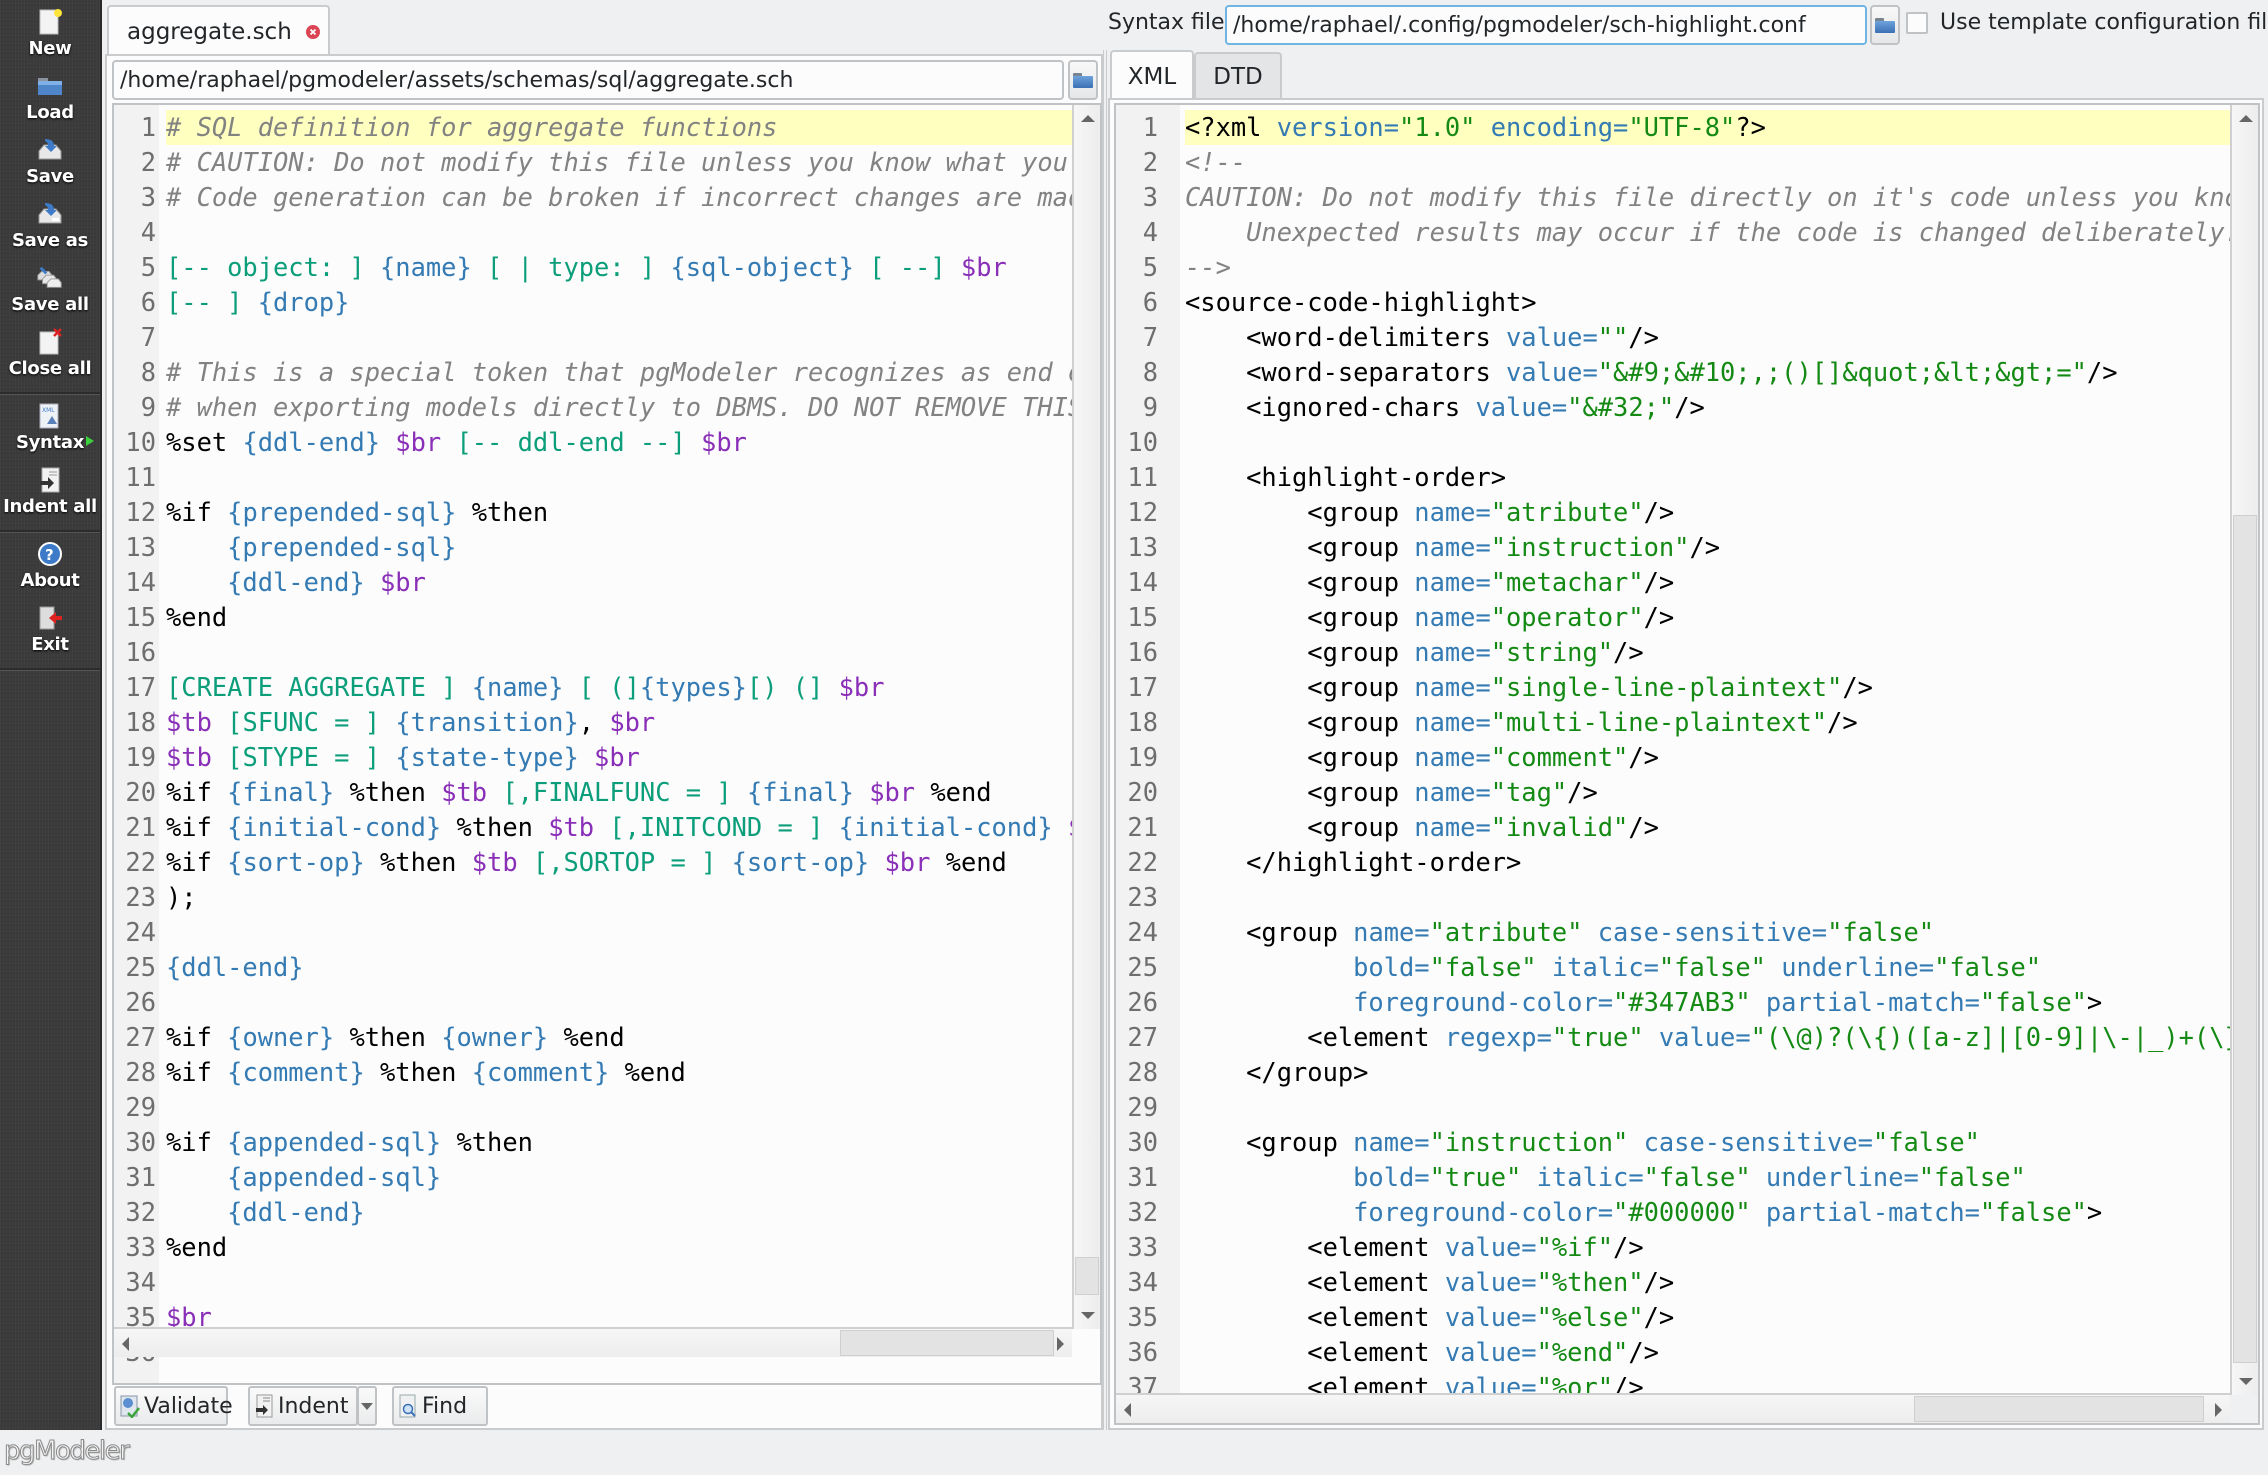  Describe the element at coordinates (196, 1247) in the screenshot. I see `code-line-content: %end` at that location.